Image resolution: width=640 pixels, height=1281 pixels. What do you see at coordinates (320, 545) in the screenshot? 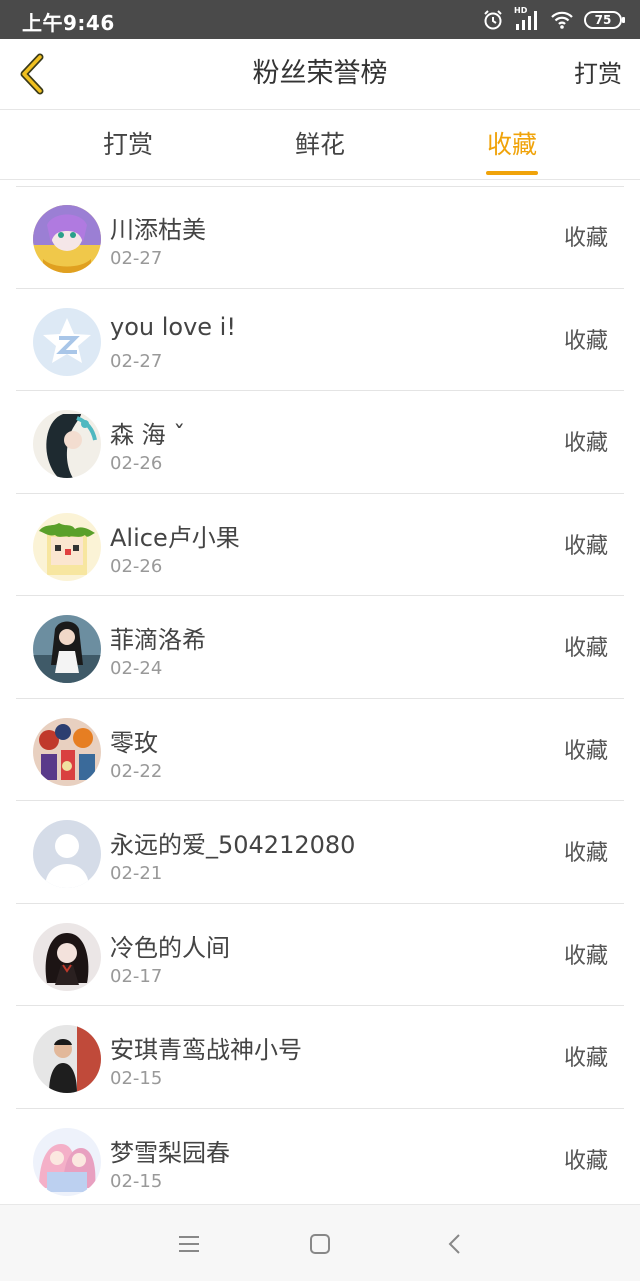
I see `list-item: Alice卢小果 02-26 收藏` at bounding box center [320, 545].